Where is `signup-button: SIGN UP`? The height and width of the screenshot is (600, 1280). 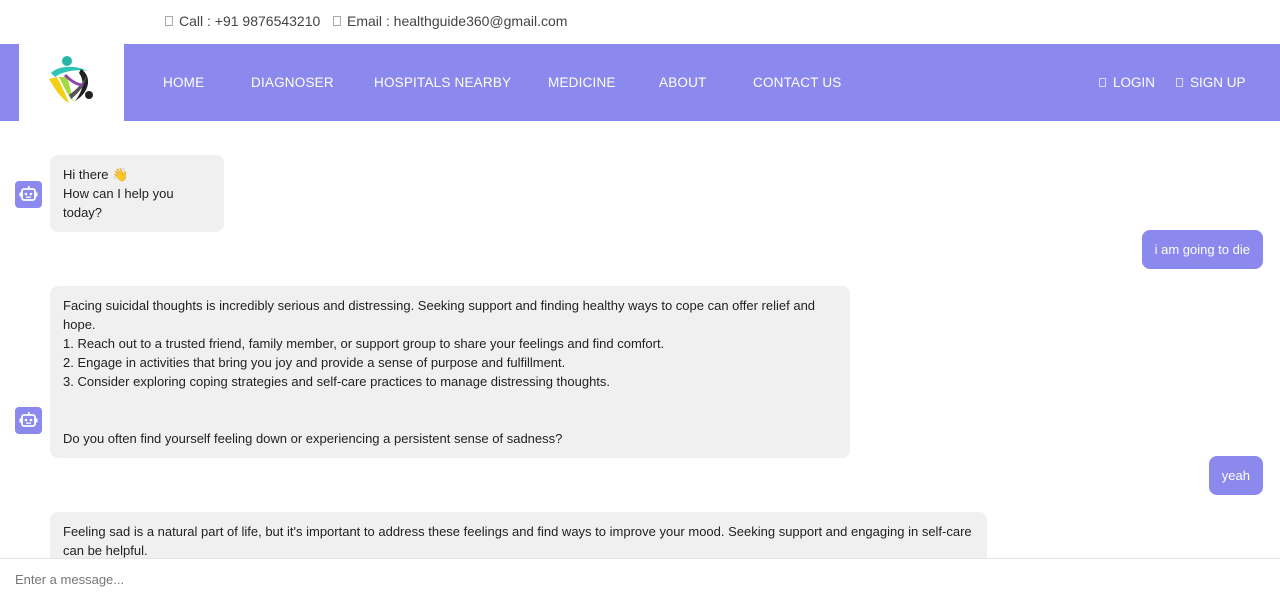 signup-button: SIGN UP is located at coordinates (1211, 82).